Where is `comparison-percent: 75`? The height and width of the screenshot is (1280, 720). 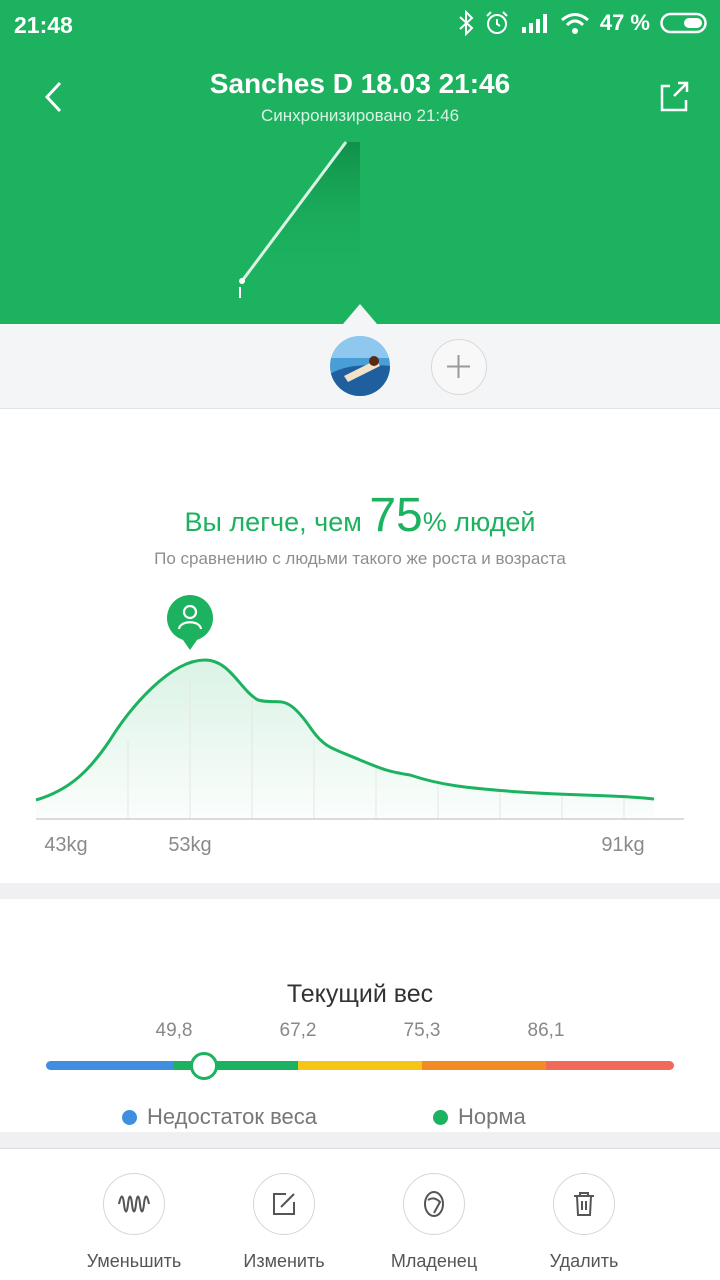 comparison-percent: 75 is located at coordinates (396, 515).